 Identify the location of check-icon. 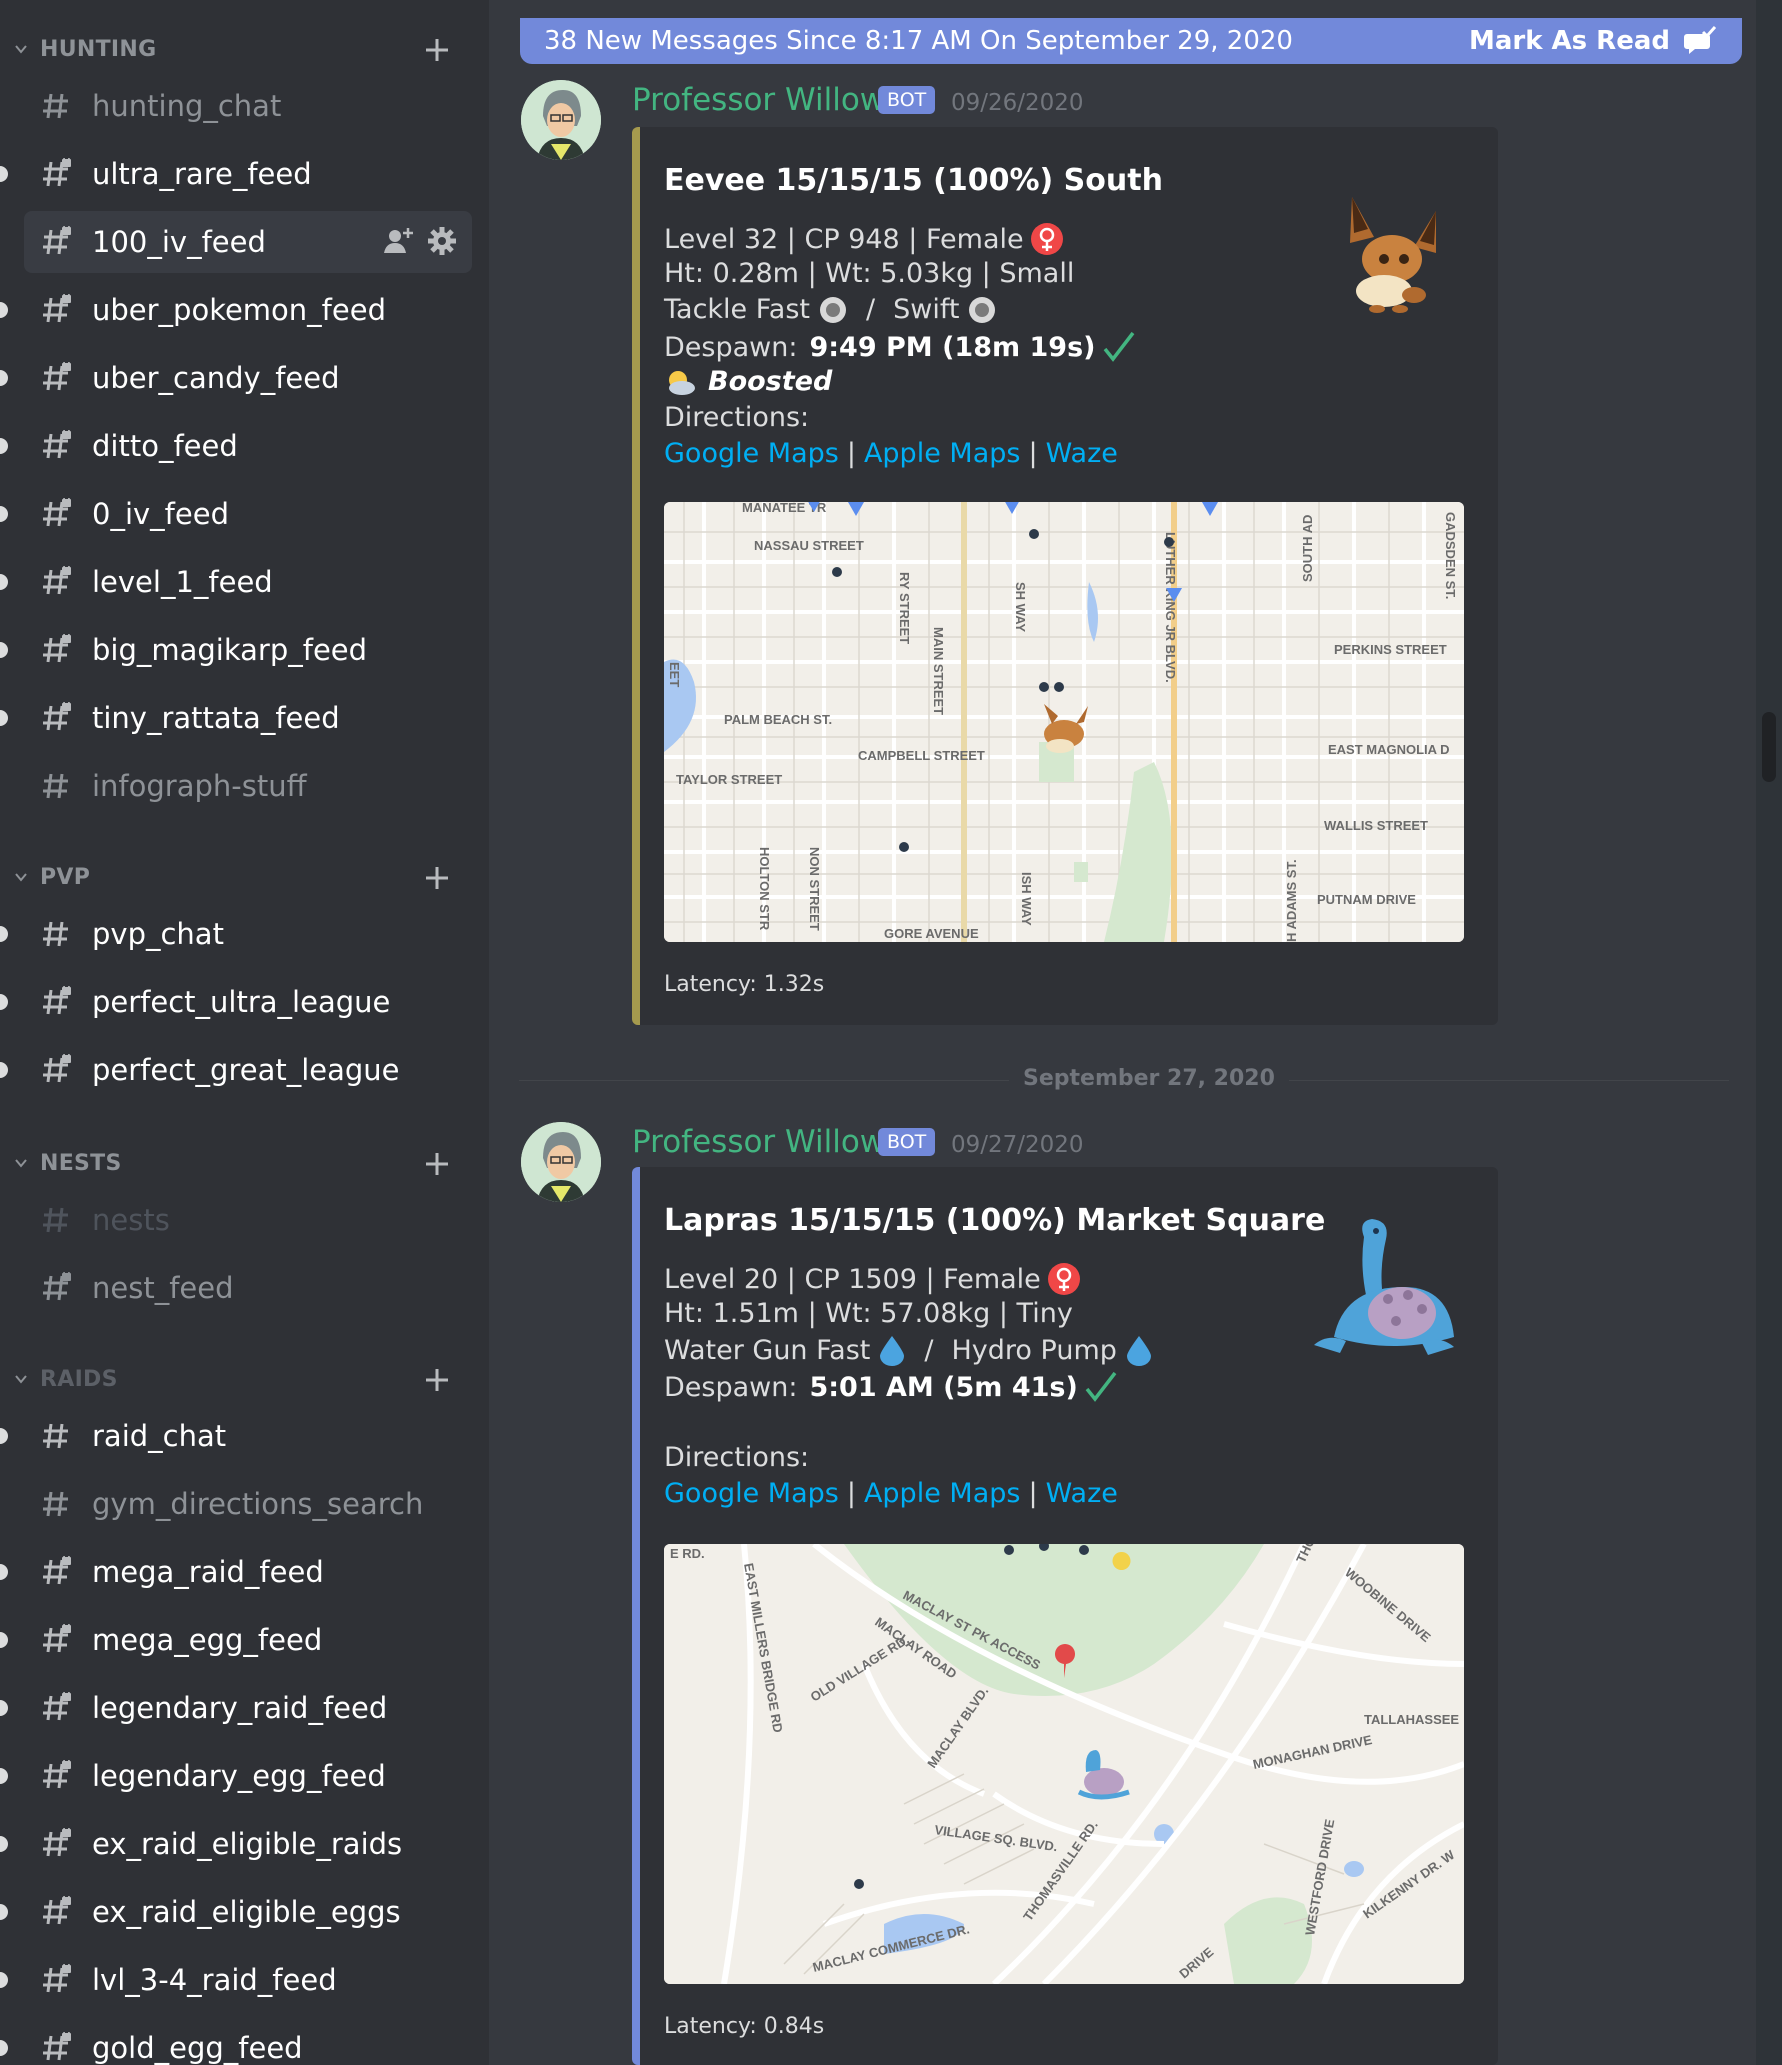
(1101, 1386).